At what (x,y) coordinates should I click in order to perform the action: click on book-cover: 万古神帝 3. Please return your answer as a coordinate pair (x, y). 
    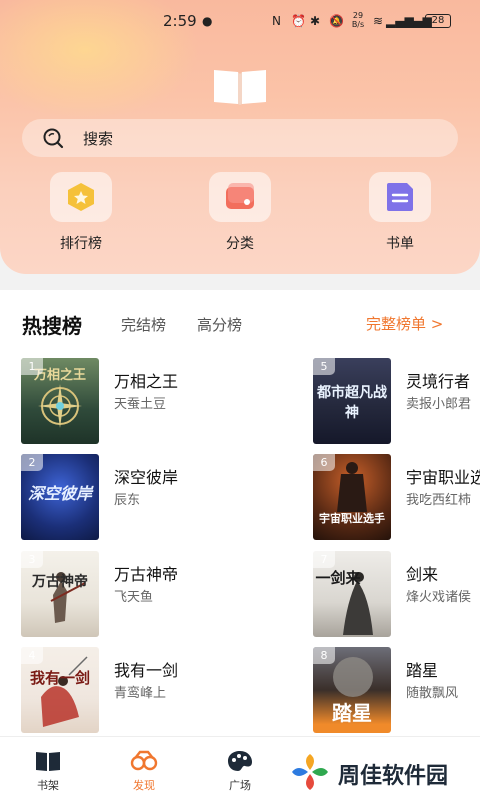
    Looking at the image, I should click on (60, 594).